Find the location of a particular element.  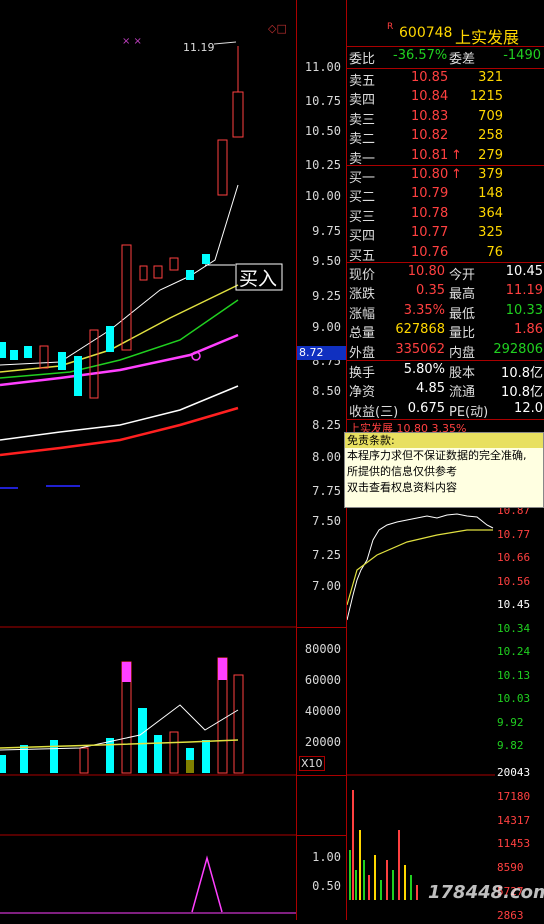

intraday-volume-tick: 17180 is located at coordinates (514, 796).